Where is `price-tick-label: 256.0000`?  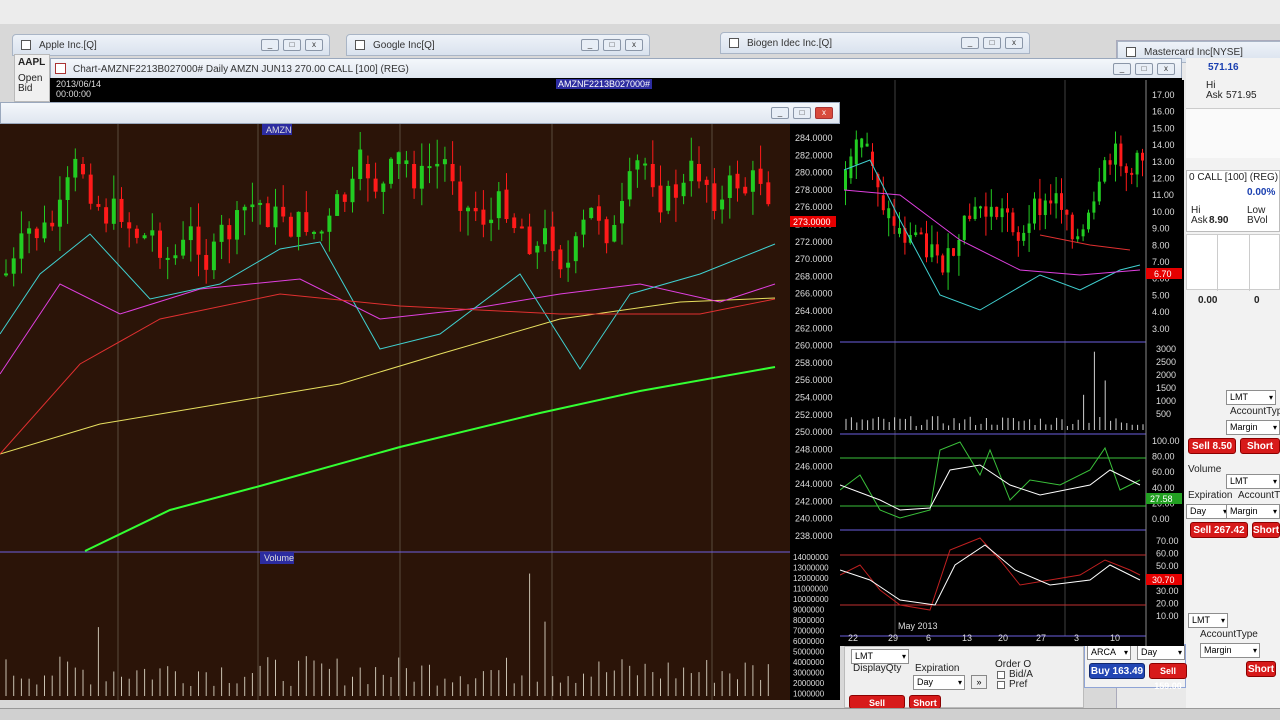 price-tick-label: 256.0000 is located at coordinates (814, 380).